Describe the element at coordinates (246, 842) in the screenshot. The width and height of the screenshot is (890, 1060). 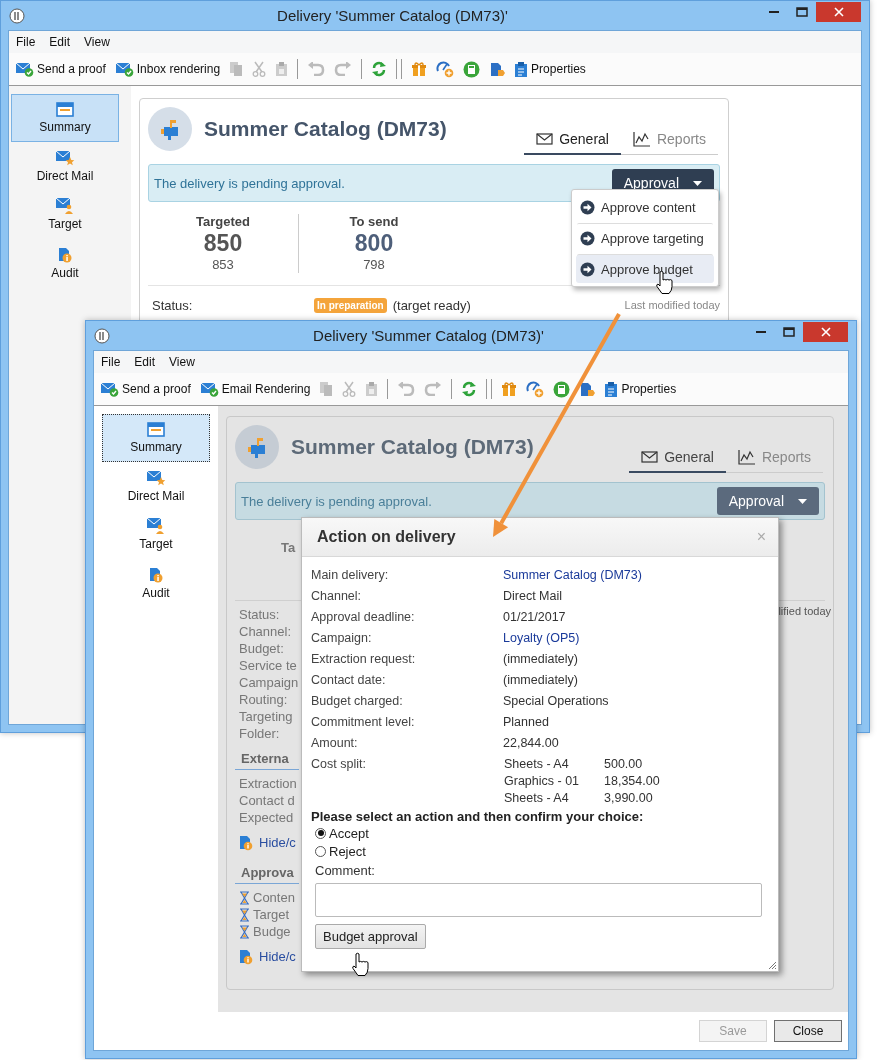
I see `document-info-icon` at that location.